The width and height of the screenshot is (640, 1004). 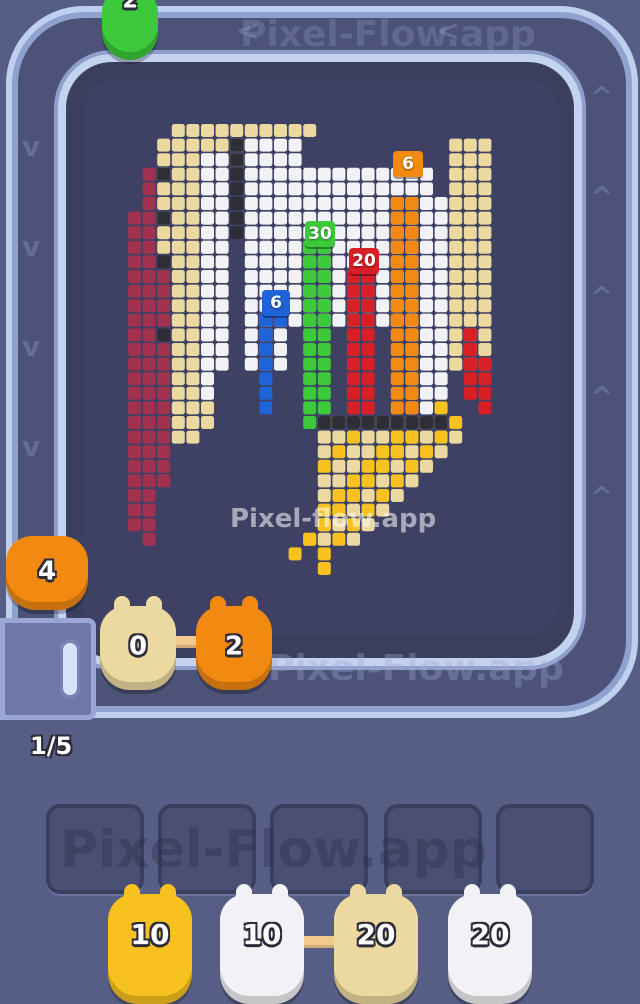 I want to click on bench-critter-white-2: 20, so click(x=490, y=944).